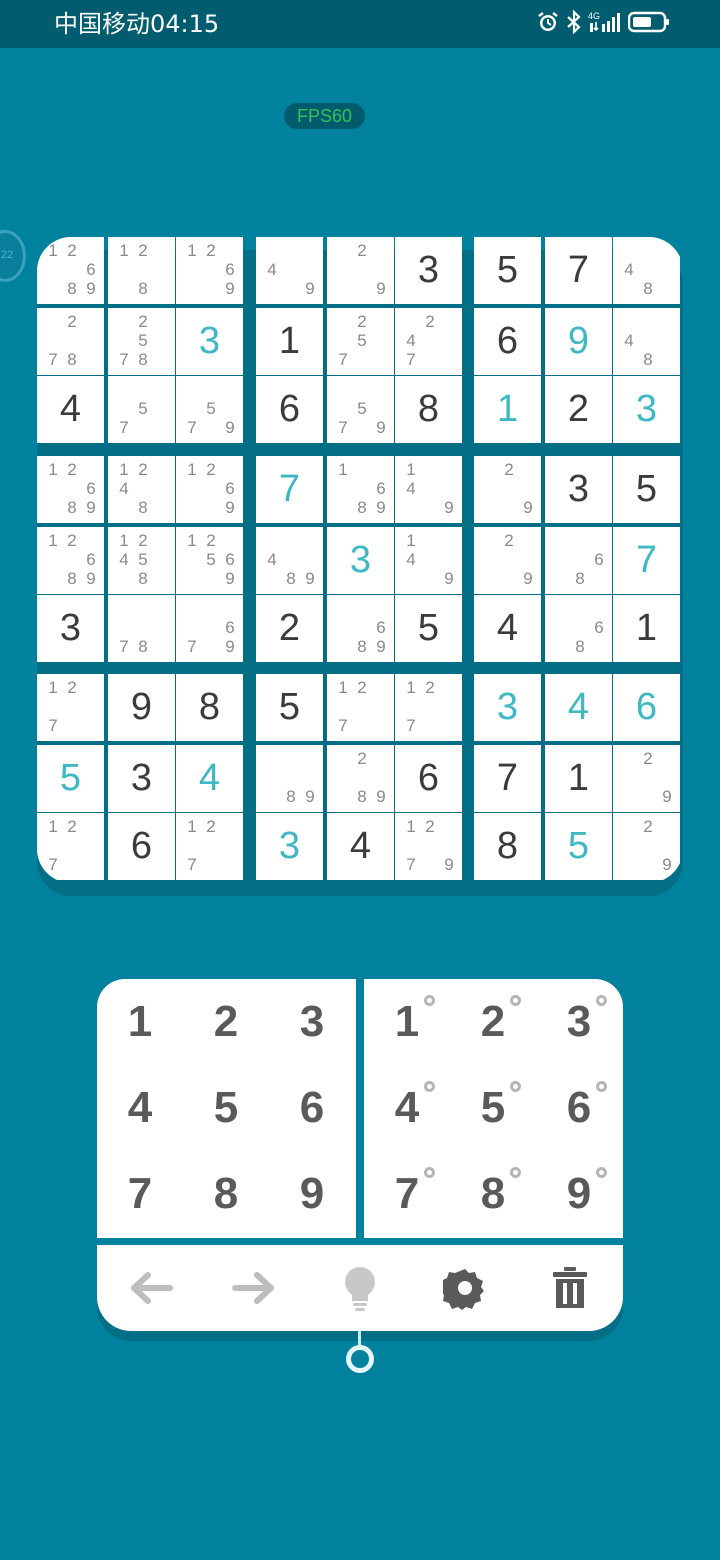  What do you see at coordinates (579, 1108) in the screenshot?
I see `note-key-6: 6` at bounding box center [579, 1108].